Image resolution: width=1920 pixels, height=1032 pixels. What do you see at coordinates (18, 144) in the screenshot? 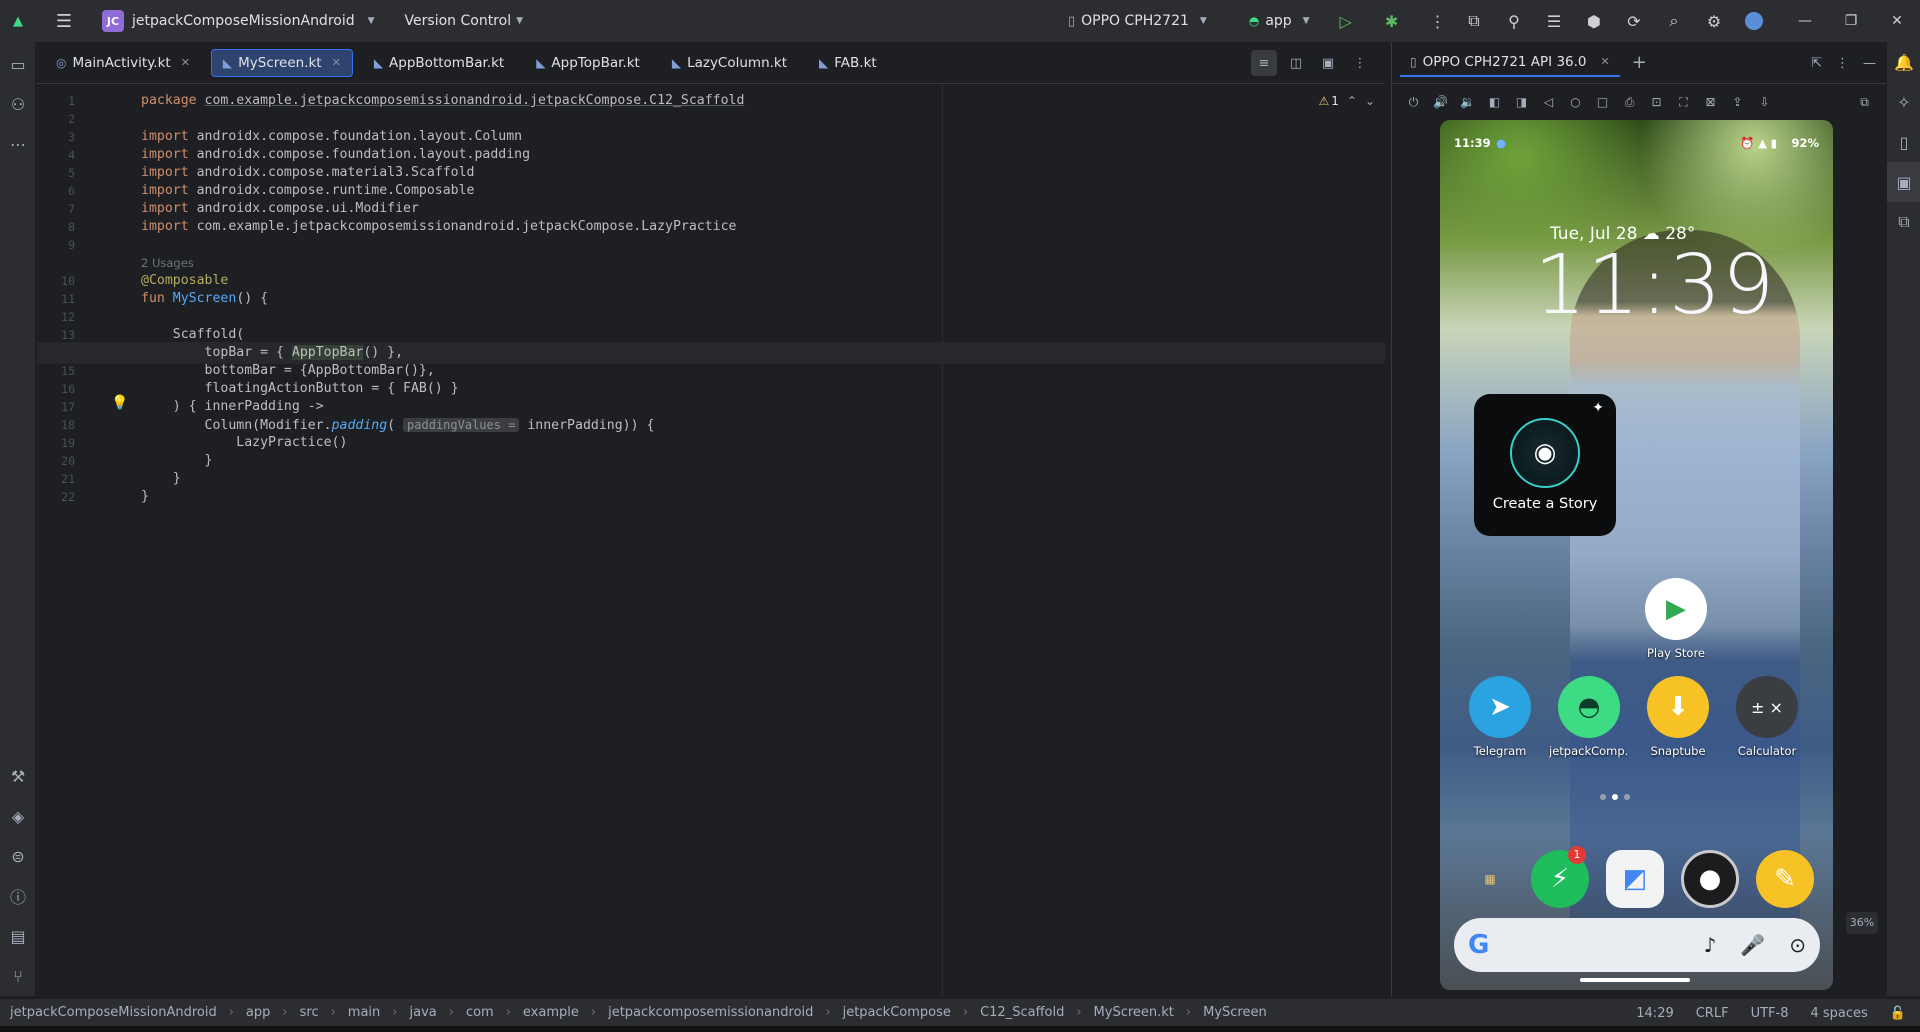
I see `more-tools-icon: ⋯` at bounding box center [18, 144].